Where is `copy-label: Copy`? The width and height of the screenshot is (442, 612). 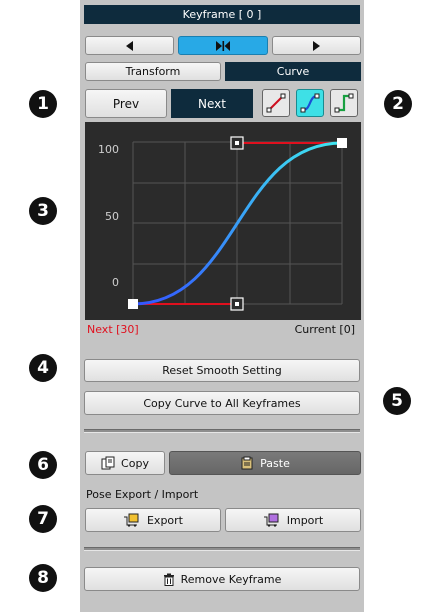
copy-label: Copy is located at coordinates (135, 463).